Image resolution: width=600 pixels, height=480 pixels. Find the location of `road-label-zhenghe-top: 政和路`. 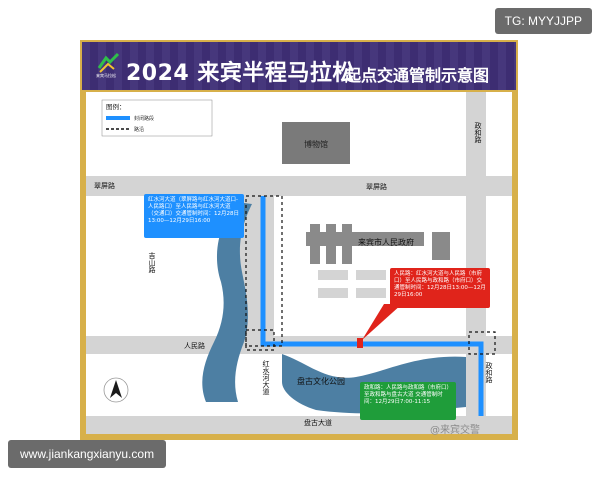

road-label-zhenghe-top: 政和路 is located at coordinates (478, 132).